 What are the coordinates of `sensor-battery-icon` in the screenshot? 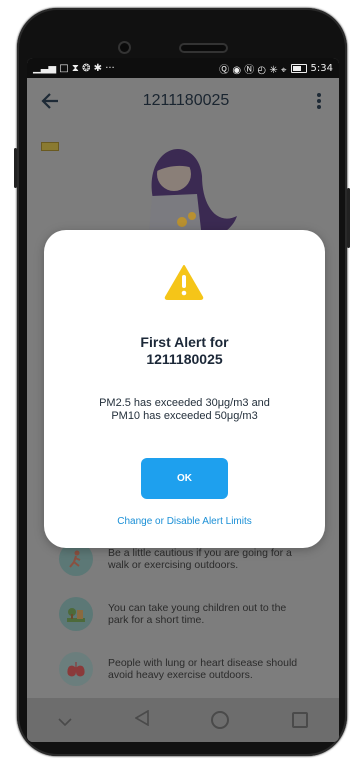 It's located at (50, 146).